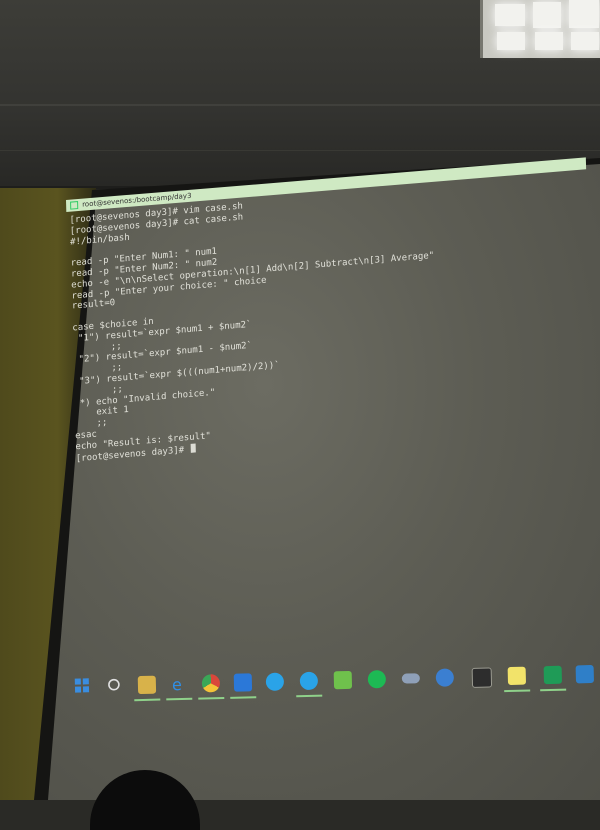  What do you see at coordinates (115, 685) in the screenshot?
I see `search-icon` at bounding box center [115, 685].